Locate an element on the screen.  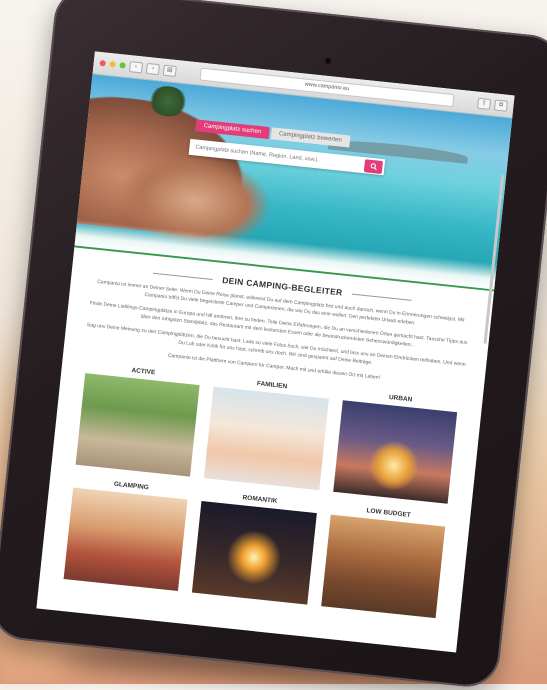
camp-cooking-photo is located at coordinates (383, 566).